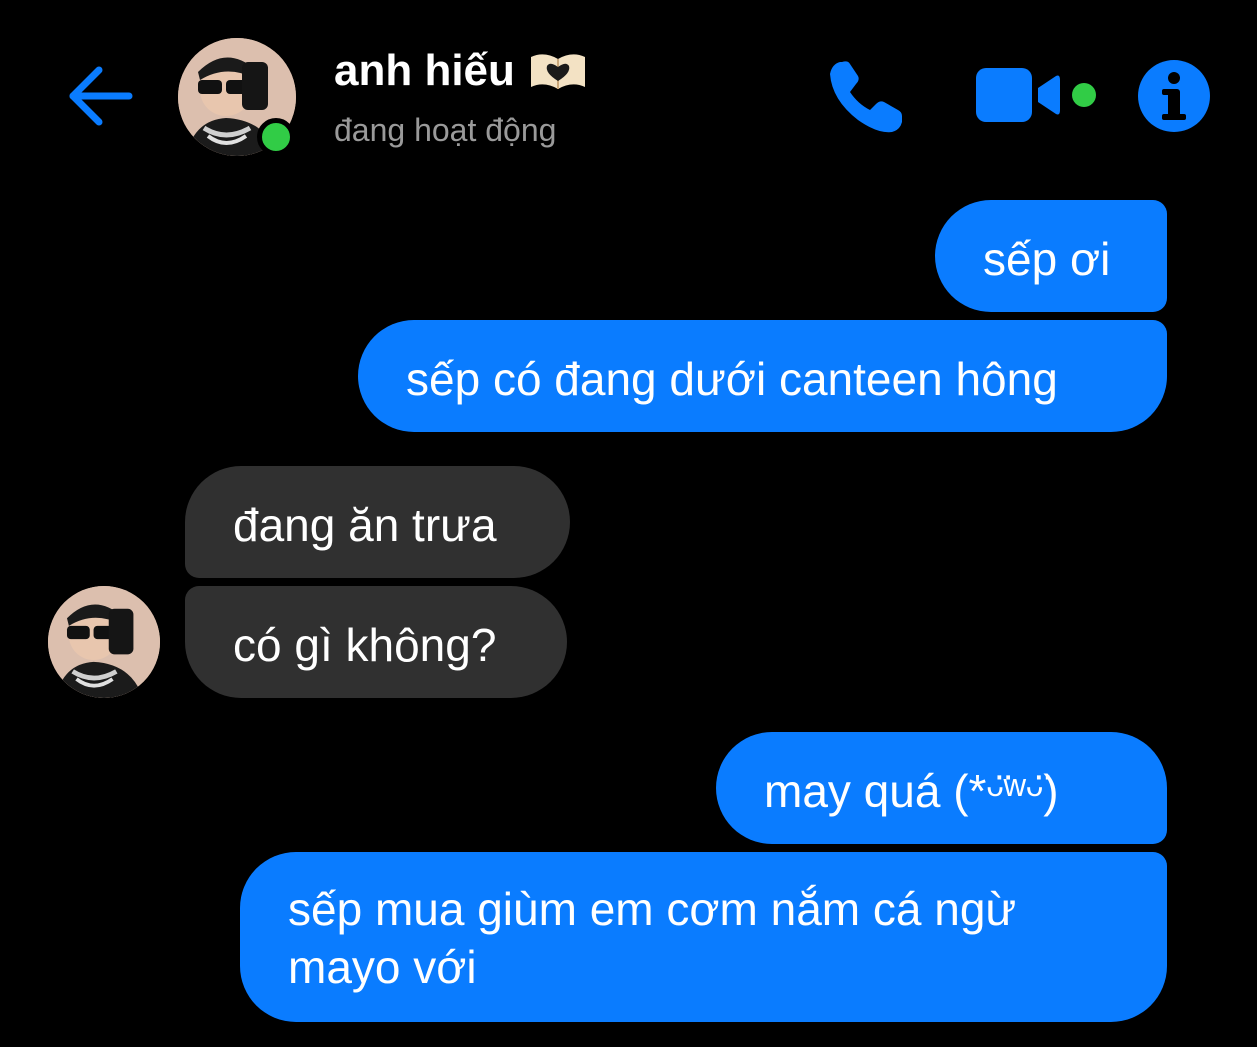  Describe the element at coordinates (382, 967) in the screenshot. I see `message-text-line: mayo với` at that location.